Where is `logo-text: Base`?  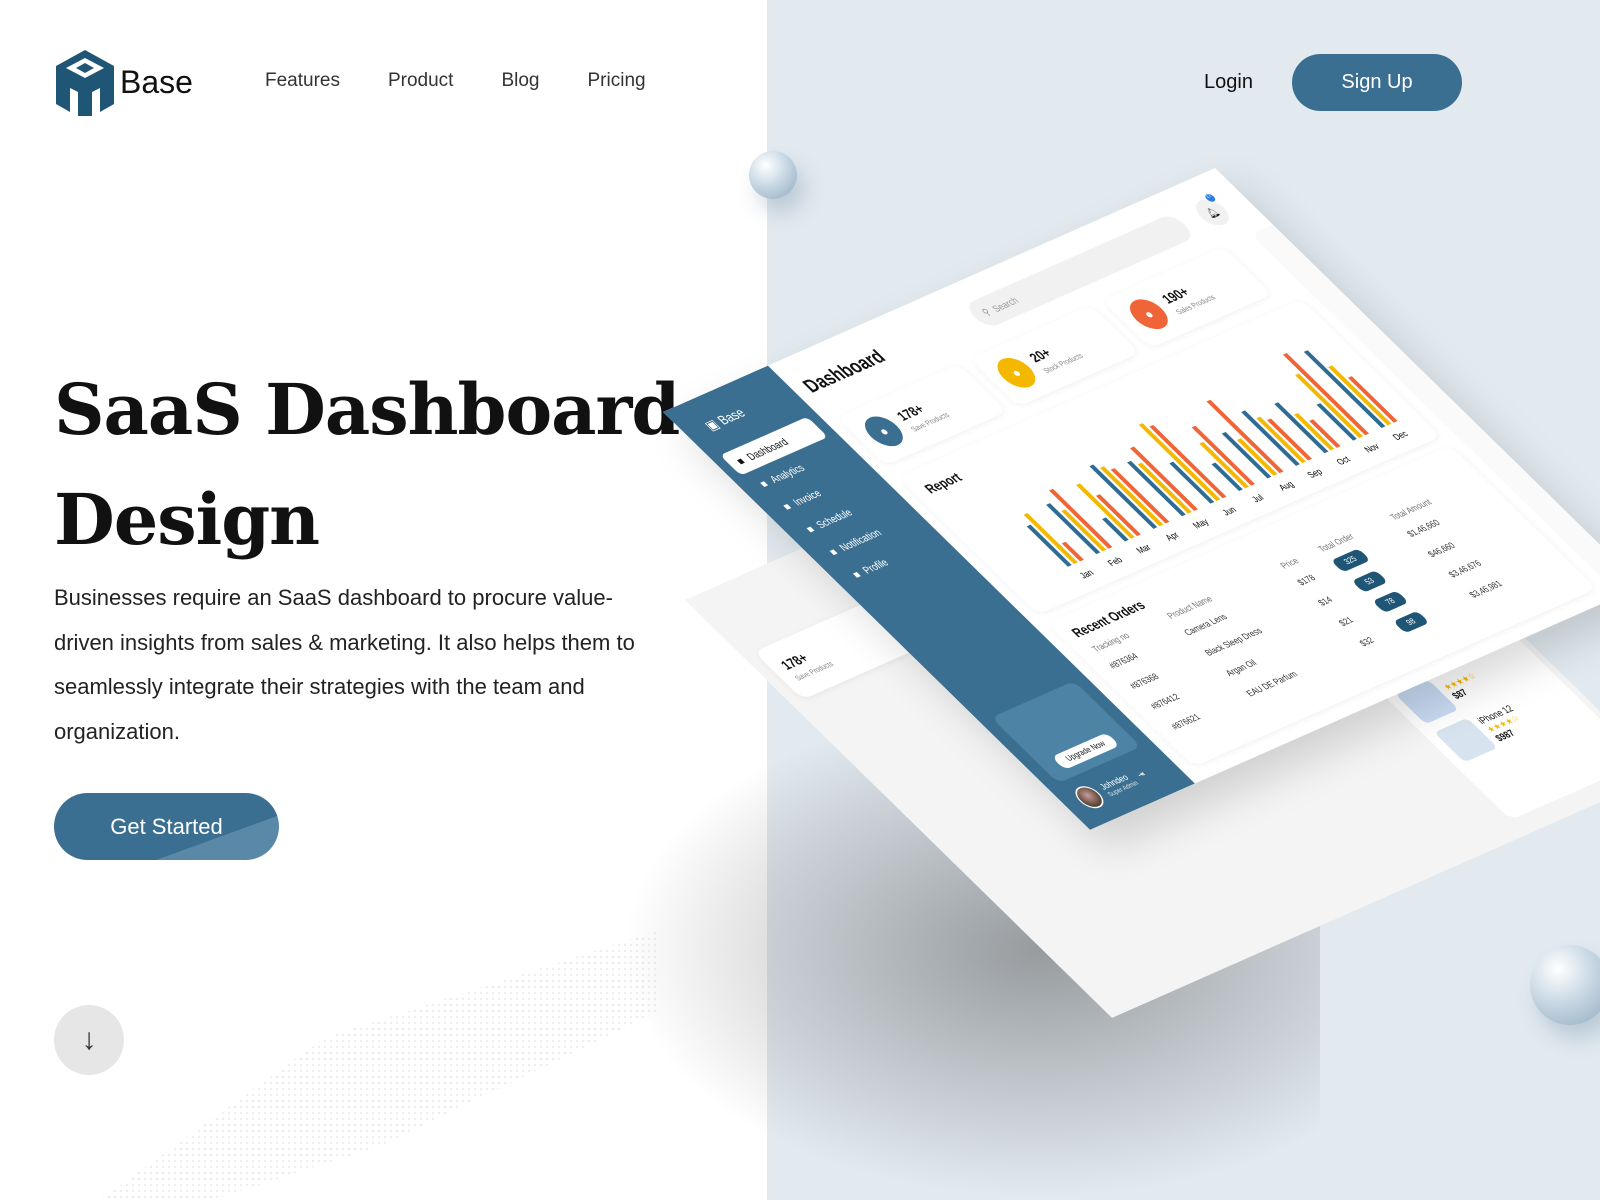
logo-text: Base is located at coordinates (156, 81).